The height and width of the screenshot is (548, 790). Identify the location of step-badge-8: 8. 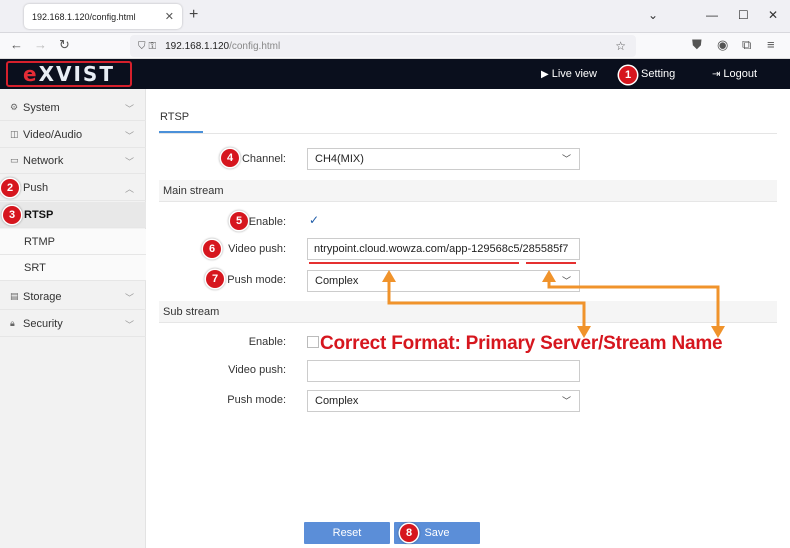
(409, 533).